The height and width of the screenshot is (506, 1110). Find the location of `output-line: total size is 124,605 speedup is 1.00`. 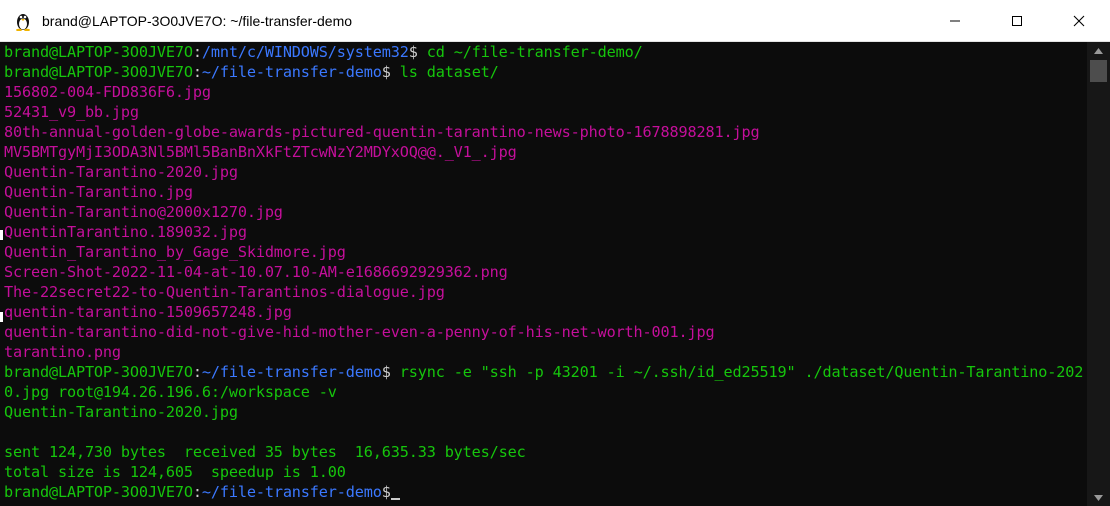

output-line: total size is 124,605 speedup is 1.00 is located at coordinates (543, 472).